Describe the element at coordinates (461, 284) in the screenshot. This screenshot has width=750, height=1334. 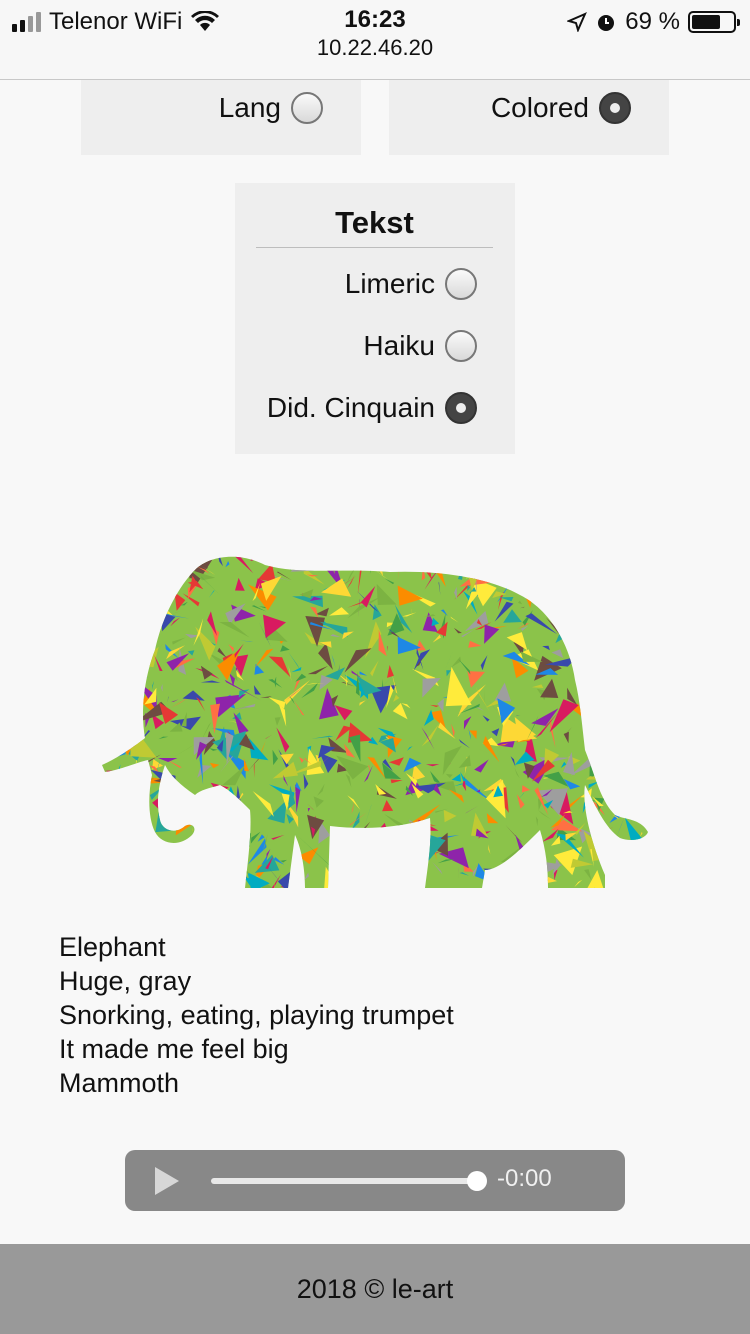
I see `limeric-radio` at that location.